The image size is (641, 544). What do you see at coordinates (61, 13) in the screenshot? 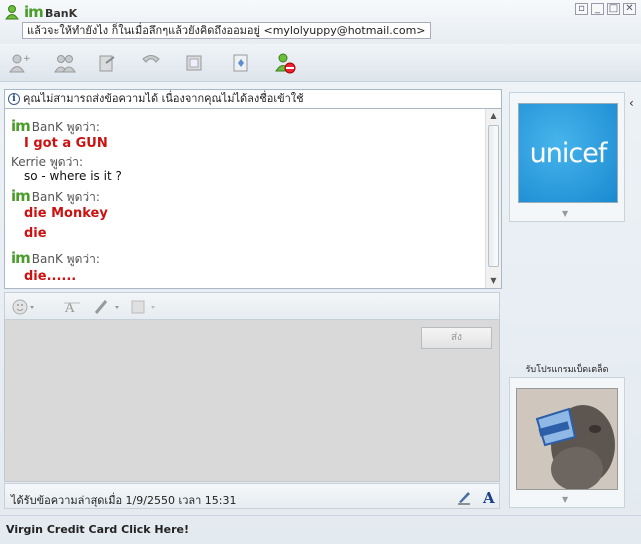
I see `contact-name: BanK` at bounding box center [61, 13].